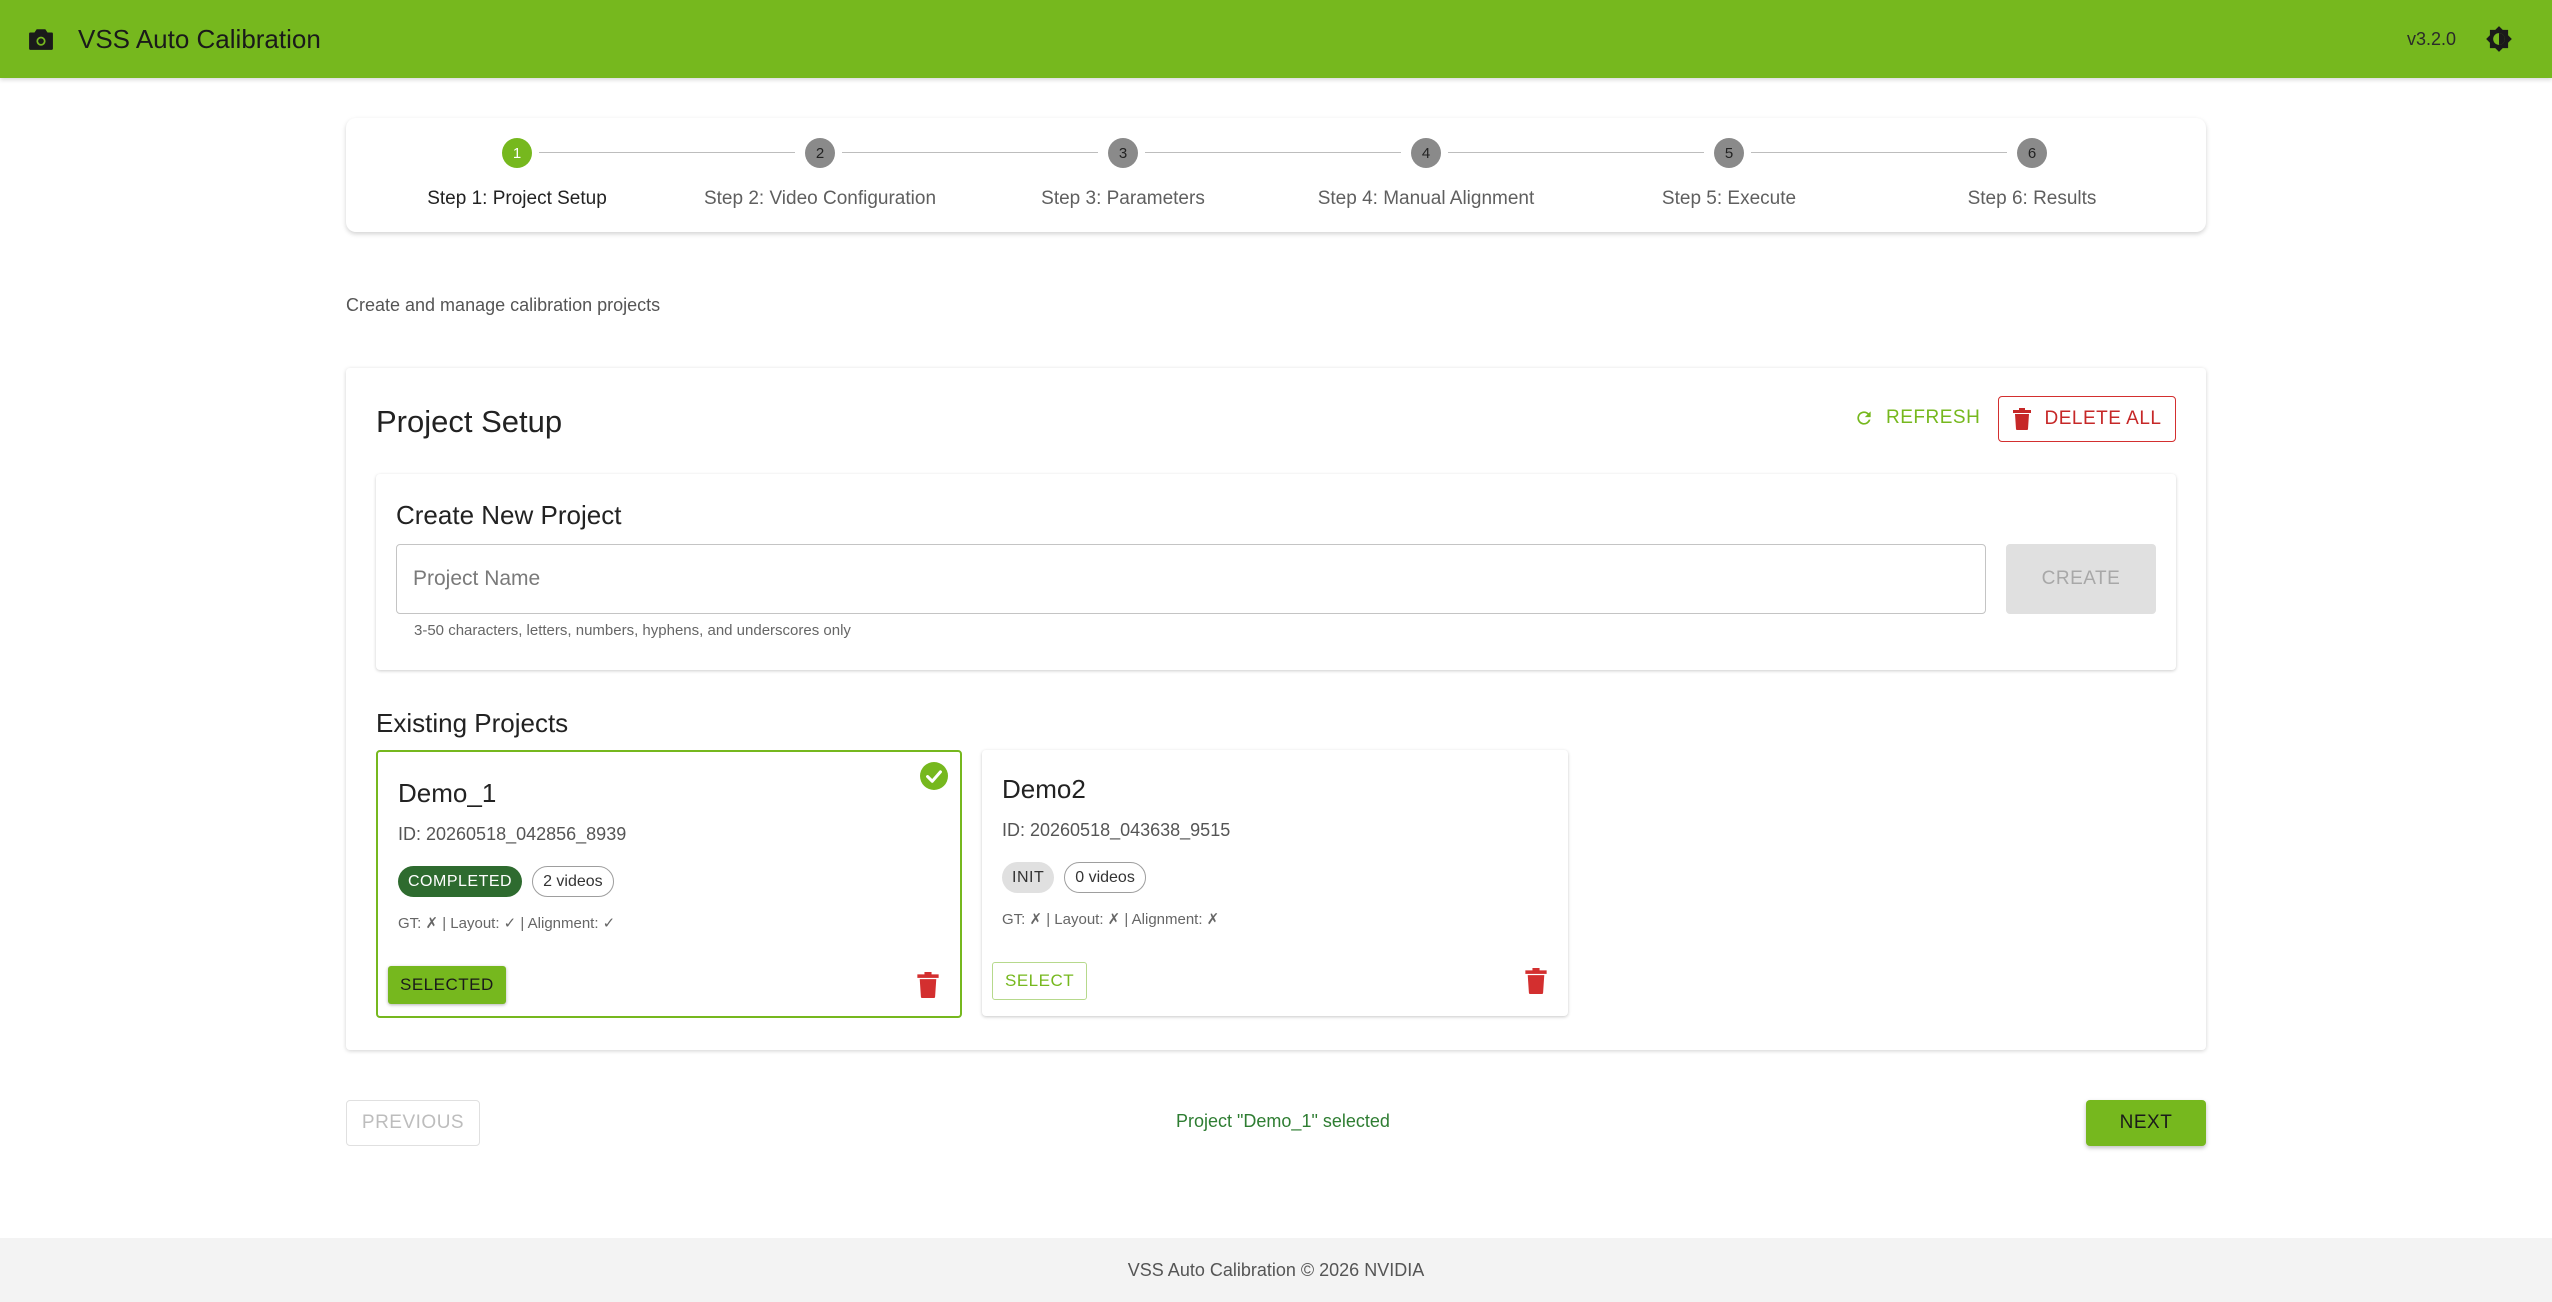 The height and width of the screenshot is (1302, 2552). Describe the element at coordinates (2103, 418) in the screenshot. I see `delete-all-label: DELETE ALL` at that location.